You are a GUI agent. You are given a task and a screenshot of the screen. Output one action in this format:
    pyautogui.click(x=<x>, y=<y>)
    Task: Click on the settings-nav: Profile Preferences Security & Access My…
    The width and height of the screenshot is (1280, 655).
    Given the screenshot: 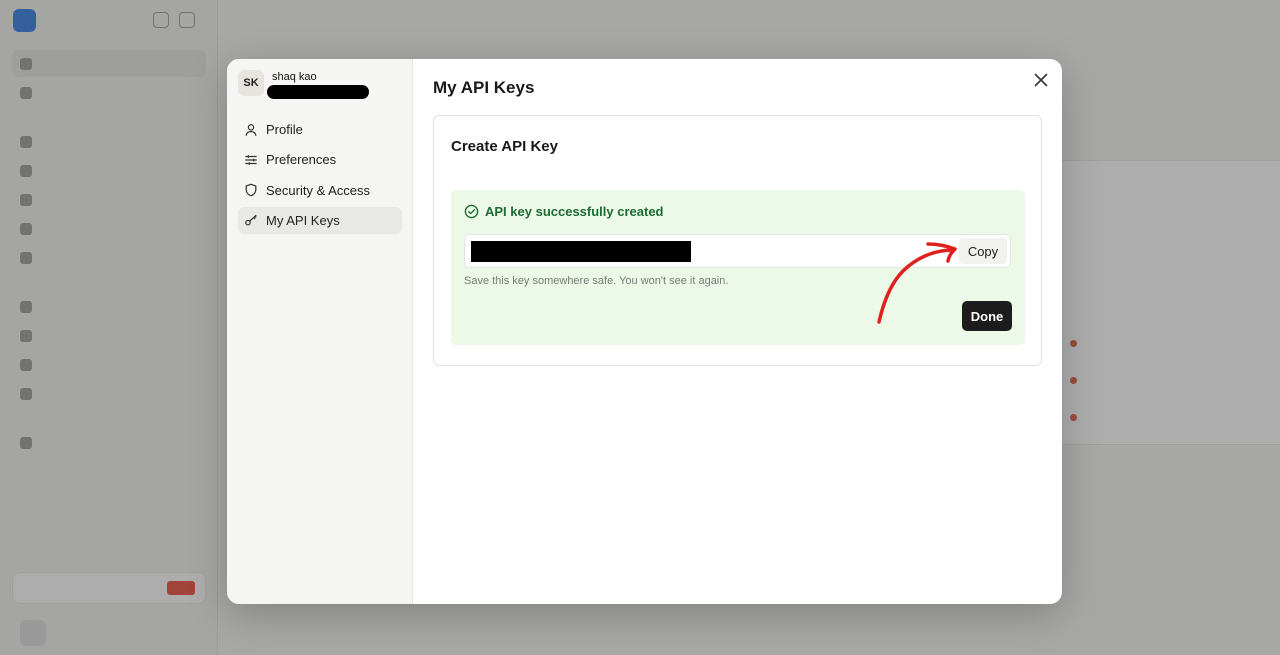 What is the action you would take?
    pyautogui.click(x=320, y=176)
    